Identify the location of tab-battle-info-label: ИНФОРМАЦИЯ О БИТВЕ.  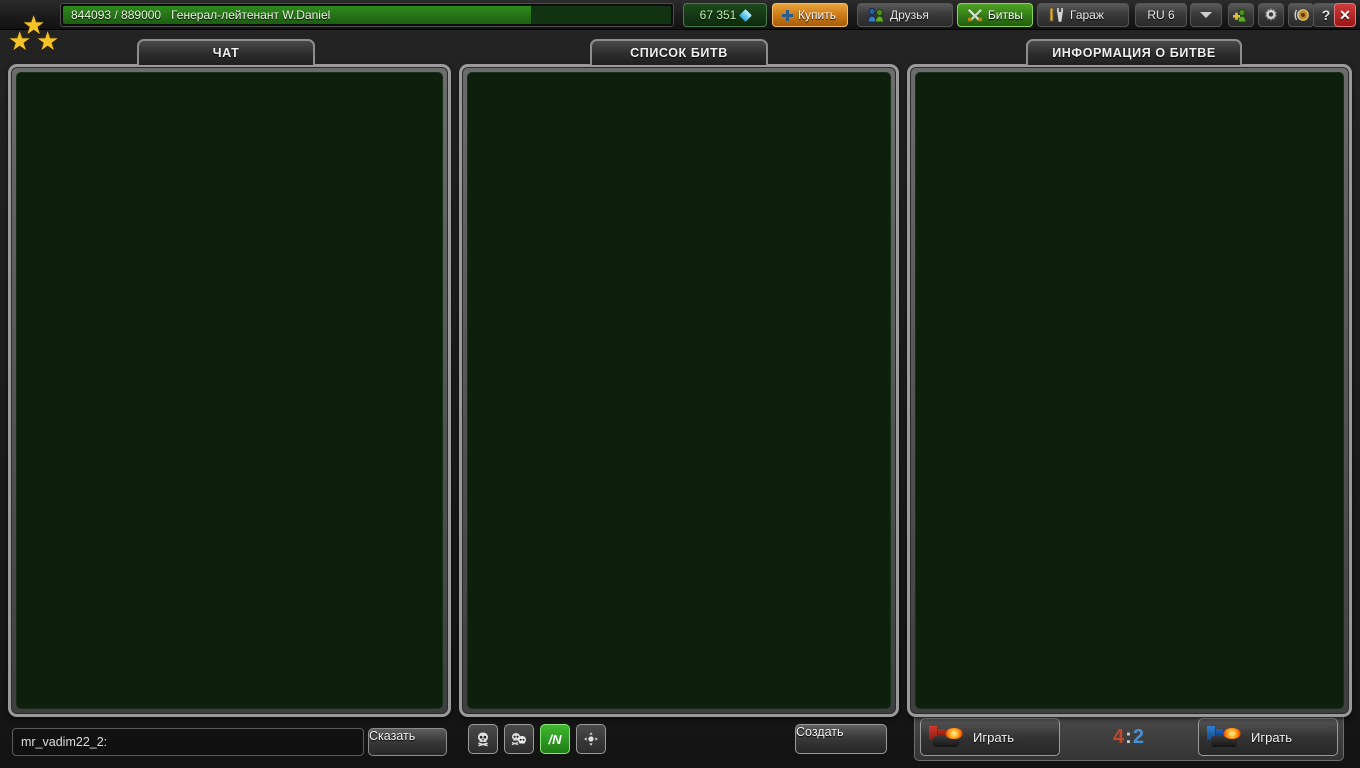
(1134, 53).